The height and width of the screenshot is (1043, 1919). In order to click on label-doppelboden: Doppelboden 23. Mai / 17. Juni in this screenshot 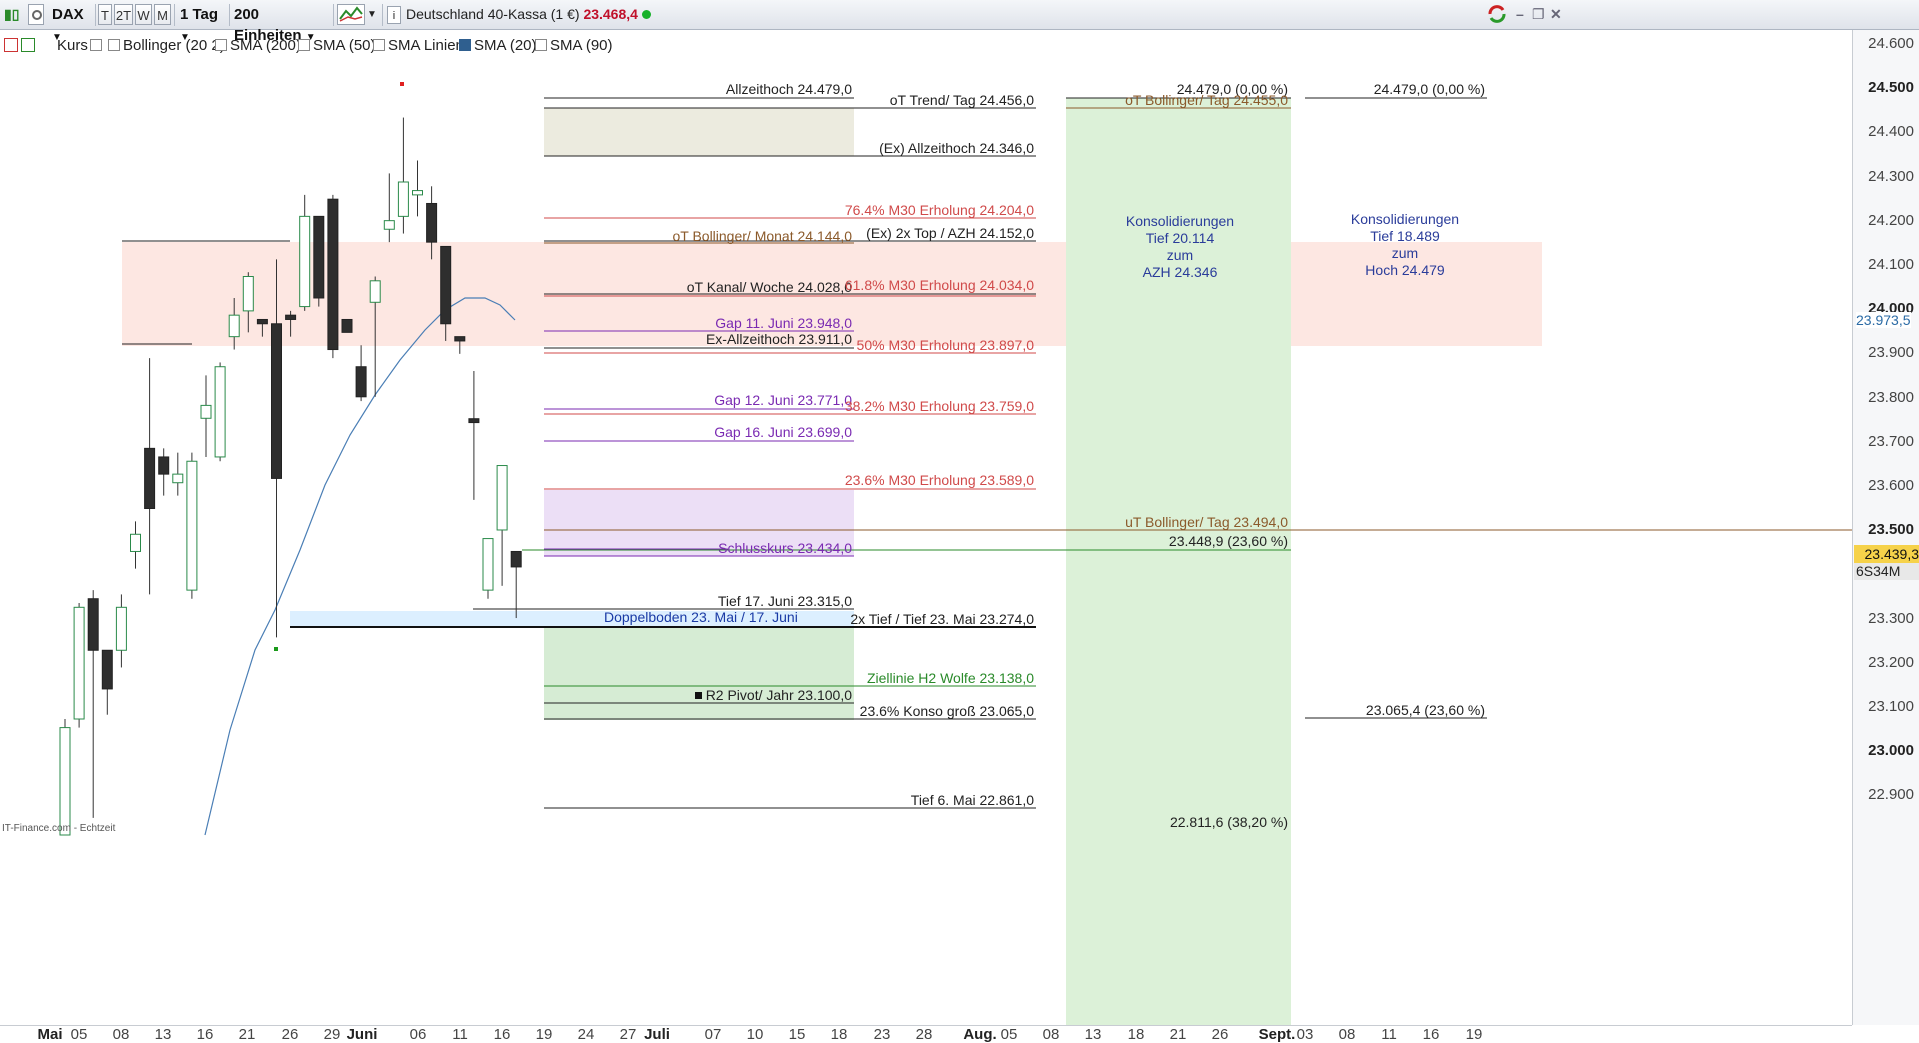, I will do `click(701, 617)`.